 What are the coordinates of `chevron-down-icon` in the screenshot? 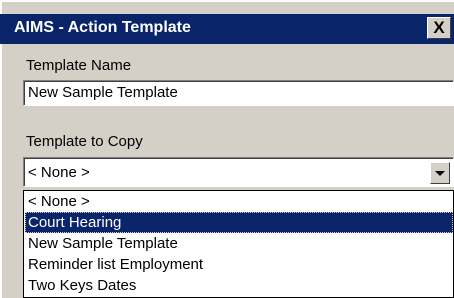 It's located at (440, 173).